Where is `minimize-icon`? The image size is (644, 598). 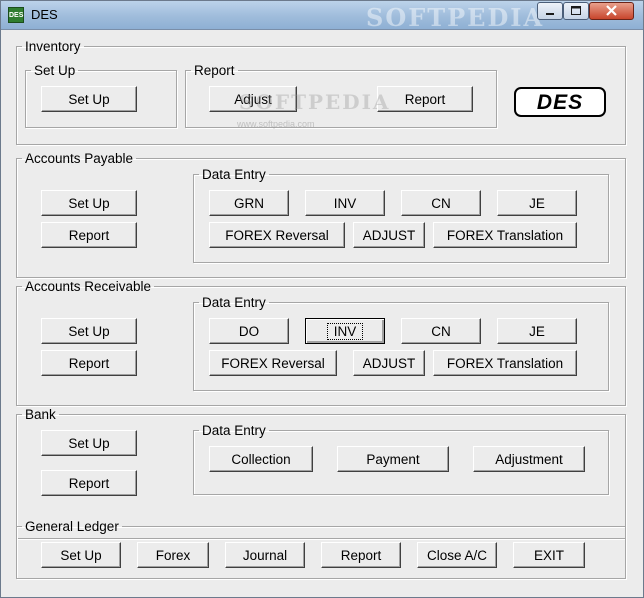
minimize-icon is located at coordinates (550, 14).